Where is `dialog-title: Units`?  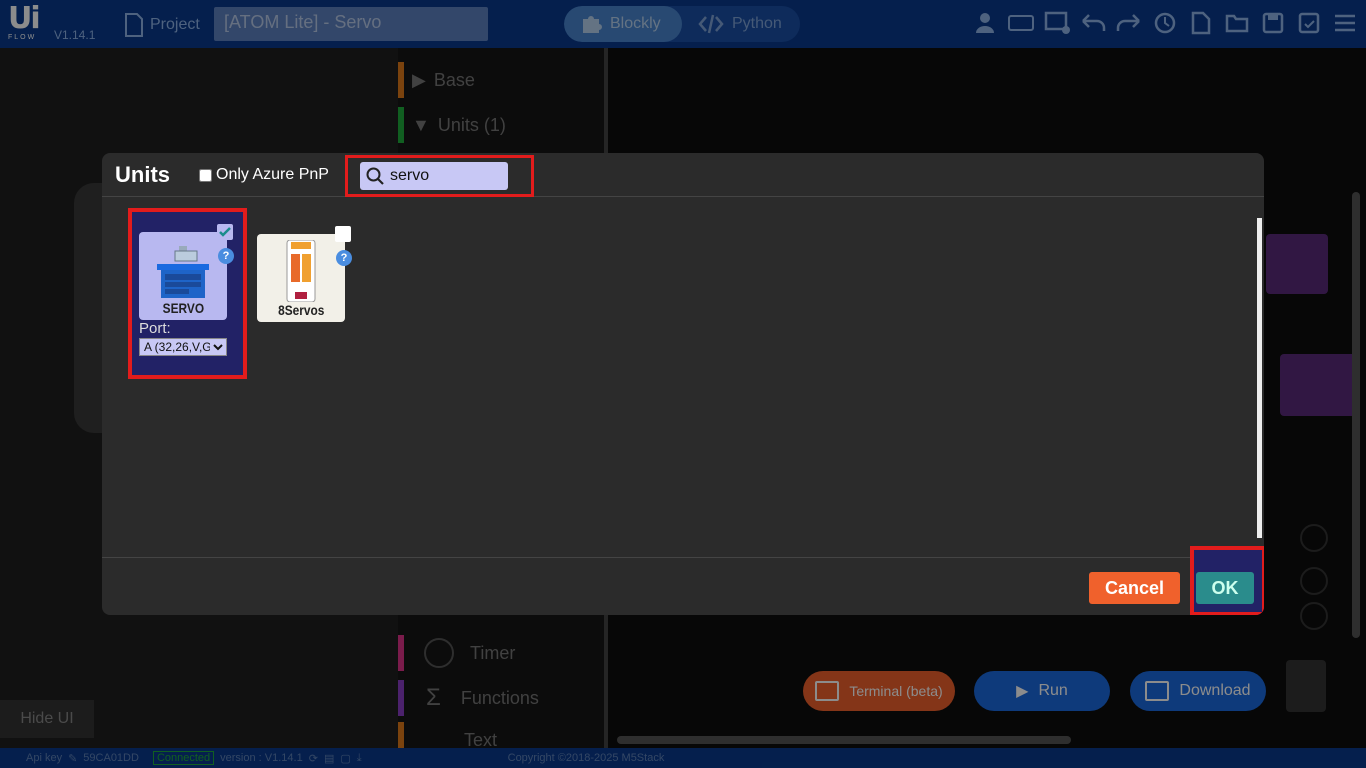
dialog-title: Units is located at coordinates (142, 174).